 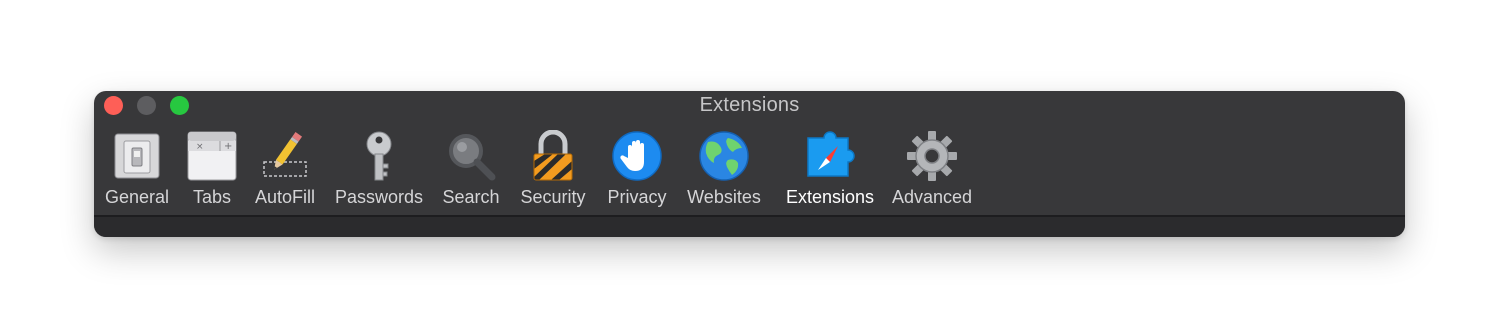 I want to click on toolbar-item-websites: Websites, so click(x=724, y=169).